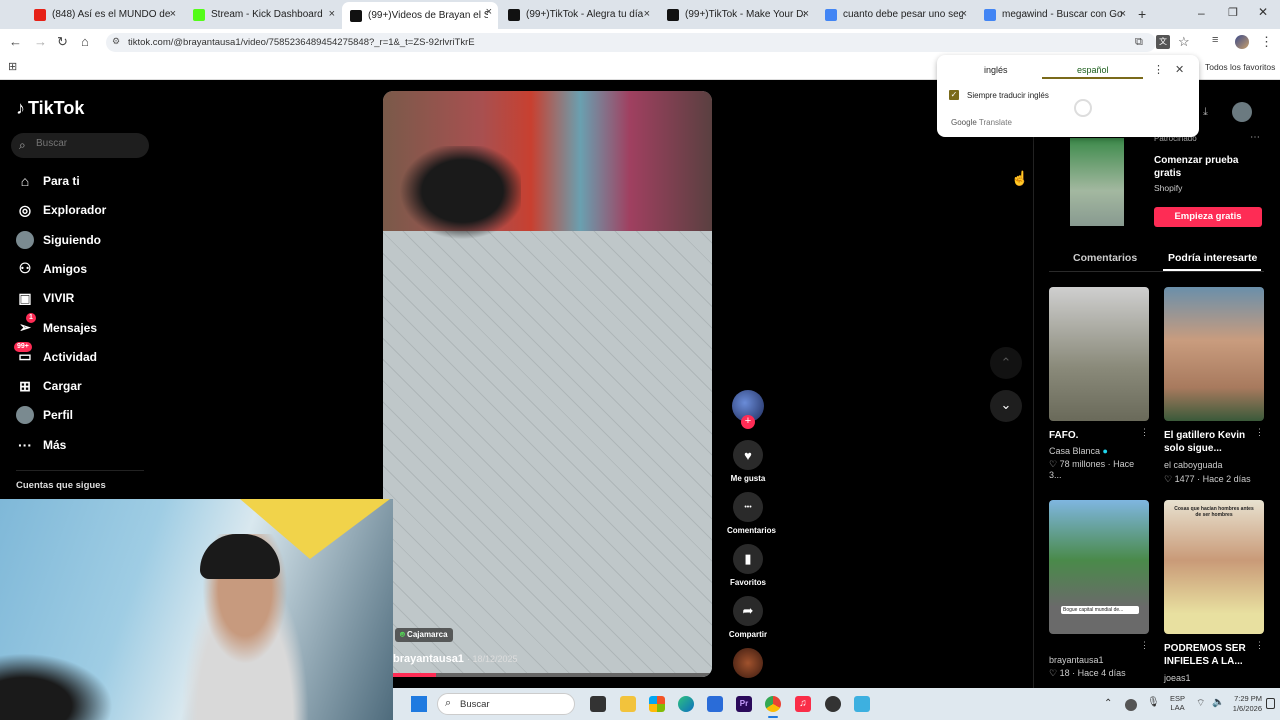  I want to click on sidebar-item-vivir: ▣ VIVIR, so click(45, 298).